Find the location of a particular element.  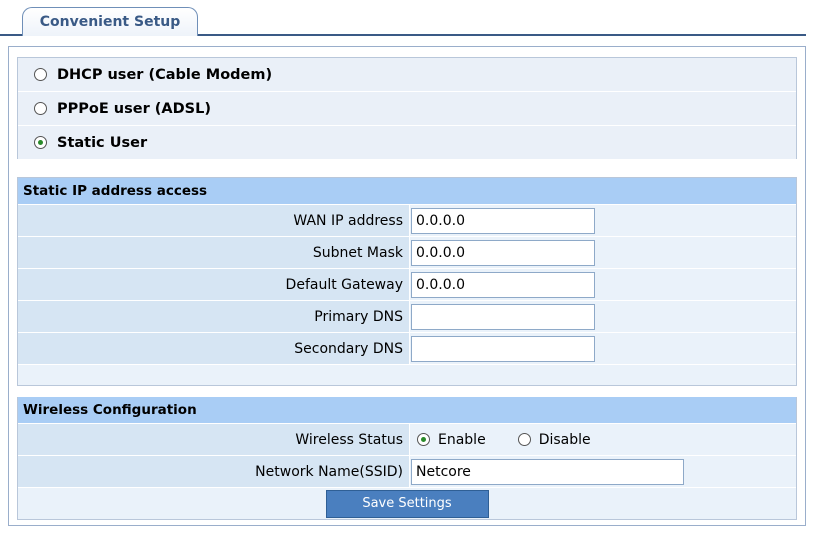

form-row-secondary-dns: Secondary DNS is located at coordinates (407, 349).